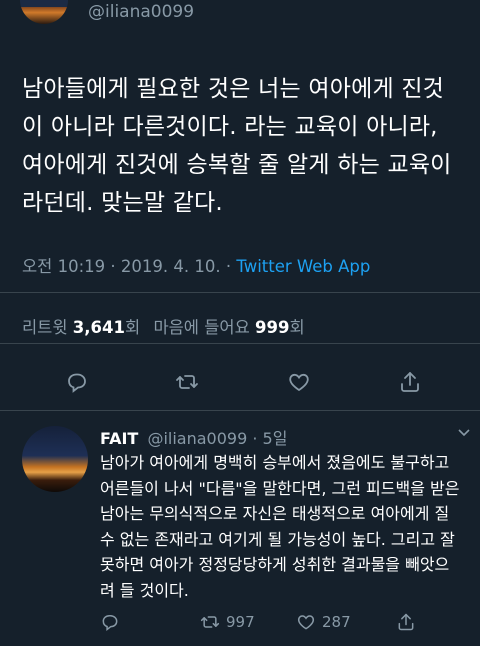 The height and width of the screenshot is (646, 480). I want to click on reply-share-button, so click(409, 622).